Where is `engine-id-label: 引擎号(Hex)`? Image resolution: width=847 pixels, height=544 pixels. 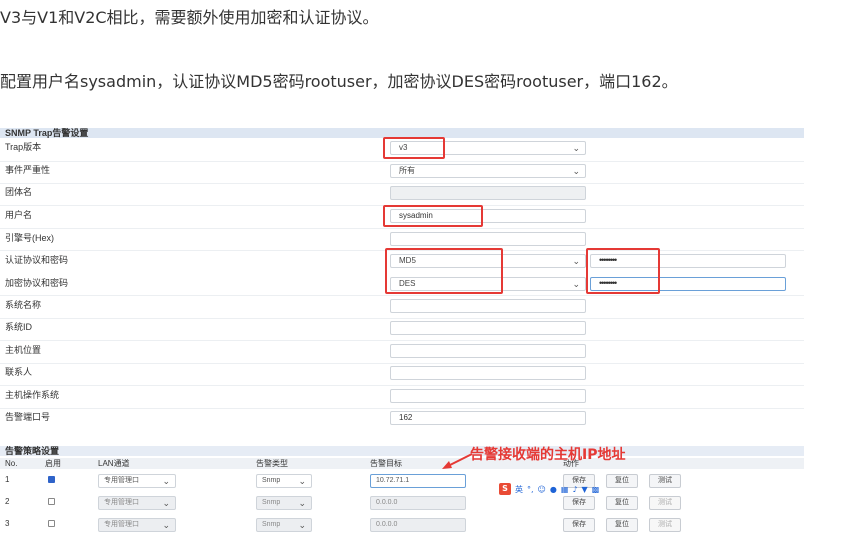
engine-id-label: 引擎号(Hex) is located at coordinates (29, 238).